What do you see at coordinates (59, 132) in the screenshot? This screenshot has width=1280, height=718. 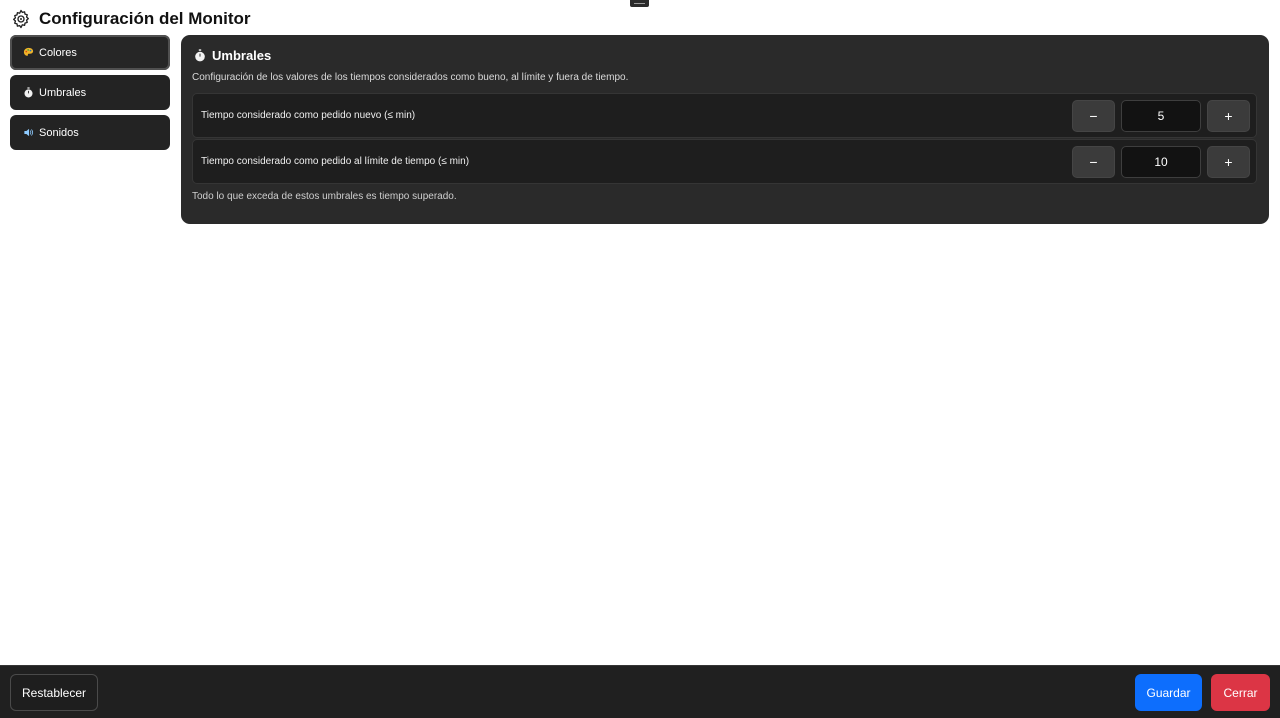 I see `sidebar-item-label: Sonidos` at bounding box center [59, 132].